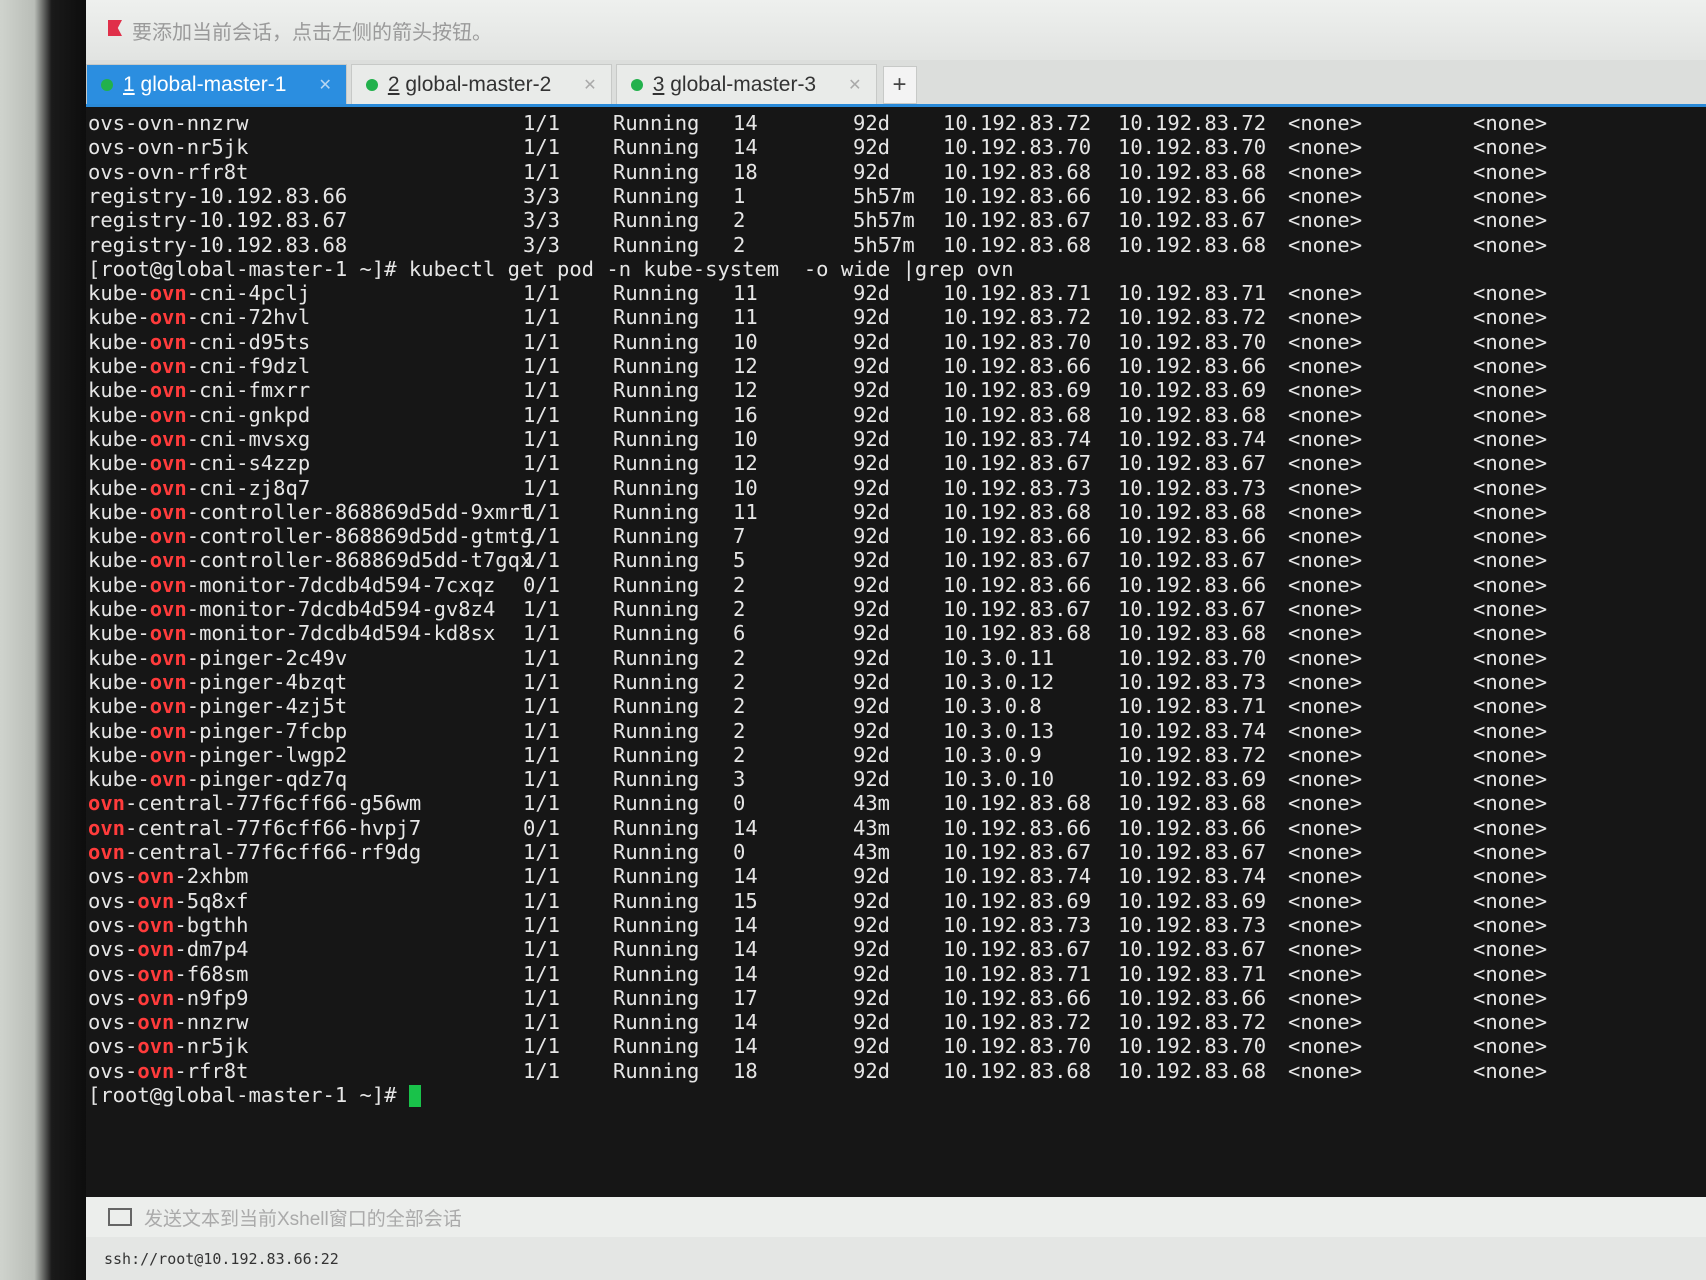 The width and height of the screenshot is (1706, 1280). Describe the element at coordinates (273, 827) in the screenshot. I see `pod-name-part: -central-77f6cff66-hvpj7` at that location.